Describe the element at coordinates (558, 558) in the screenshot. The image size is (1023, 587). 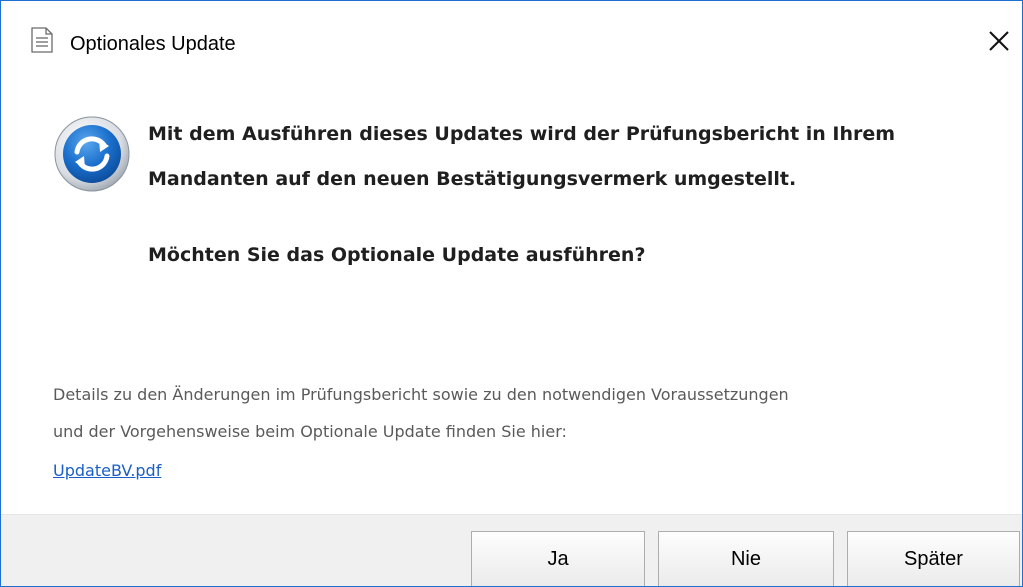
I see `yes-button: Ja` at that location.